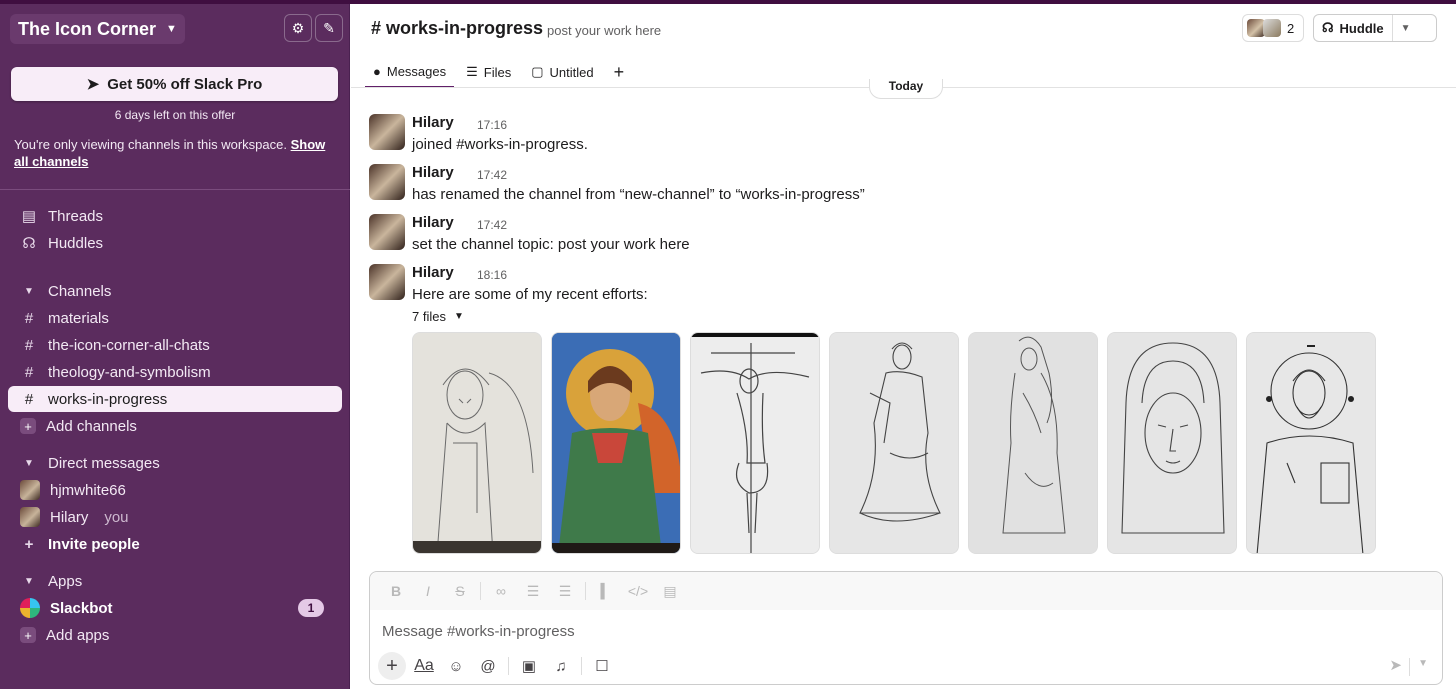 This screenshot has height=689, width=1456. What do you see at coordinates (410, 72) in the screenshot?
I see `tab-messages: ● Messages` at bounding box center [410, 72].